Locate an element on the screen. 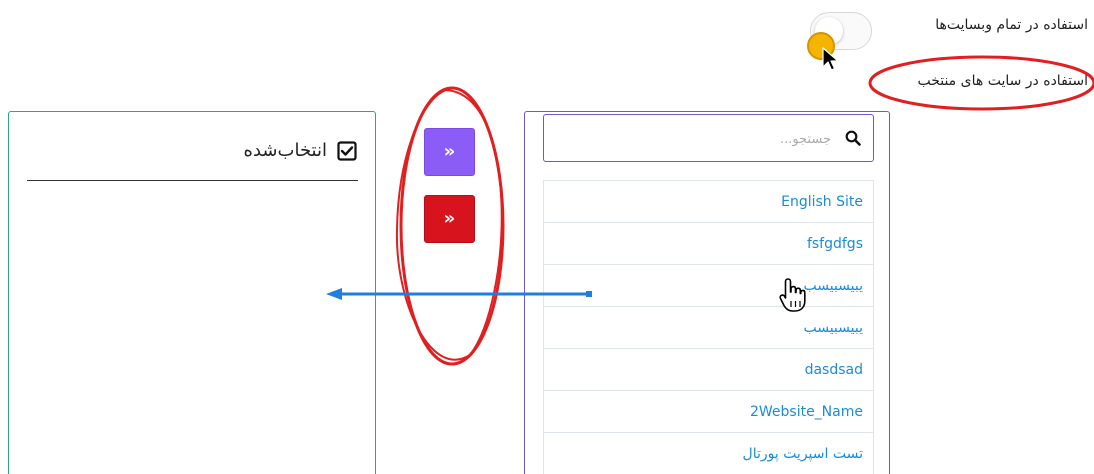  arrow-cursor-icon is located at coordinates (830, 59).